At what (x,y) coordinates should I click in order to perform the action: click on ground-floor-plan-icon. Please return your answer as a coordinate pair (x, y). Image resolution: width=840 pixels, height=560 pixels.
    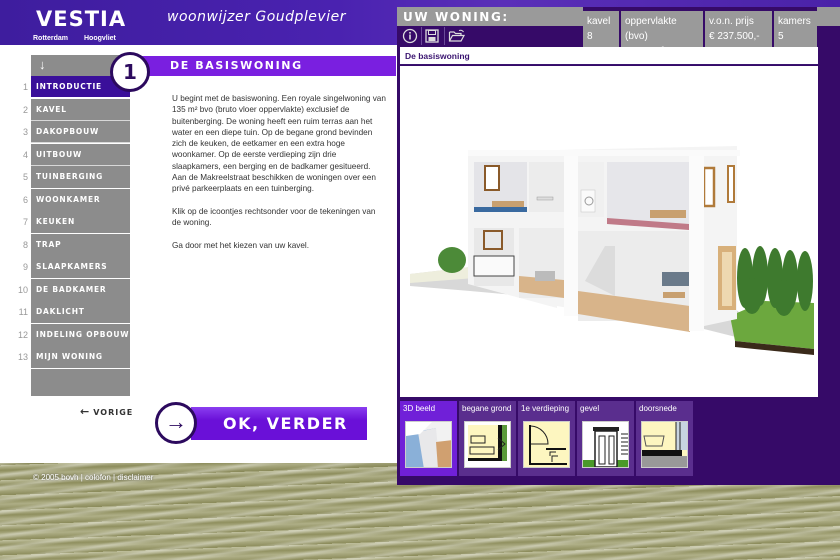
    Looking at the image, I should click on (487, 444).